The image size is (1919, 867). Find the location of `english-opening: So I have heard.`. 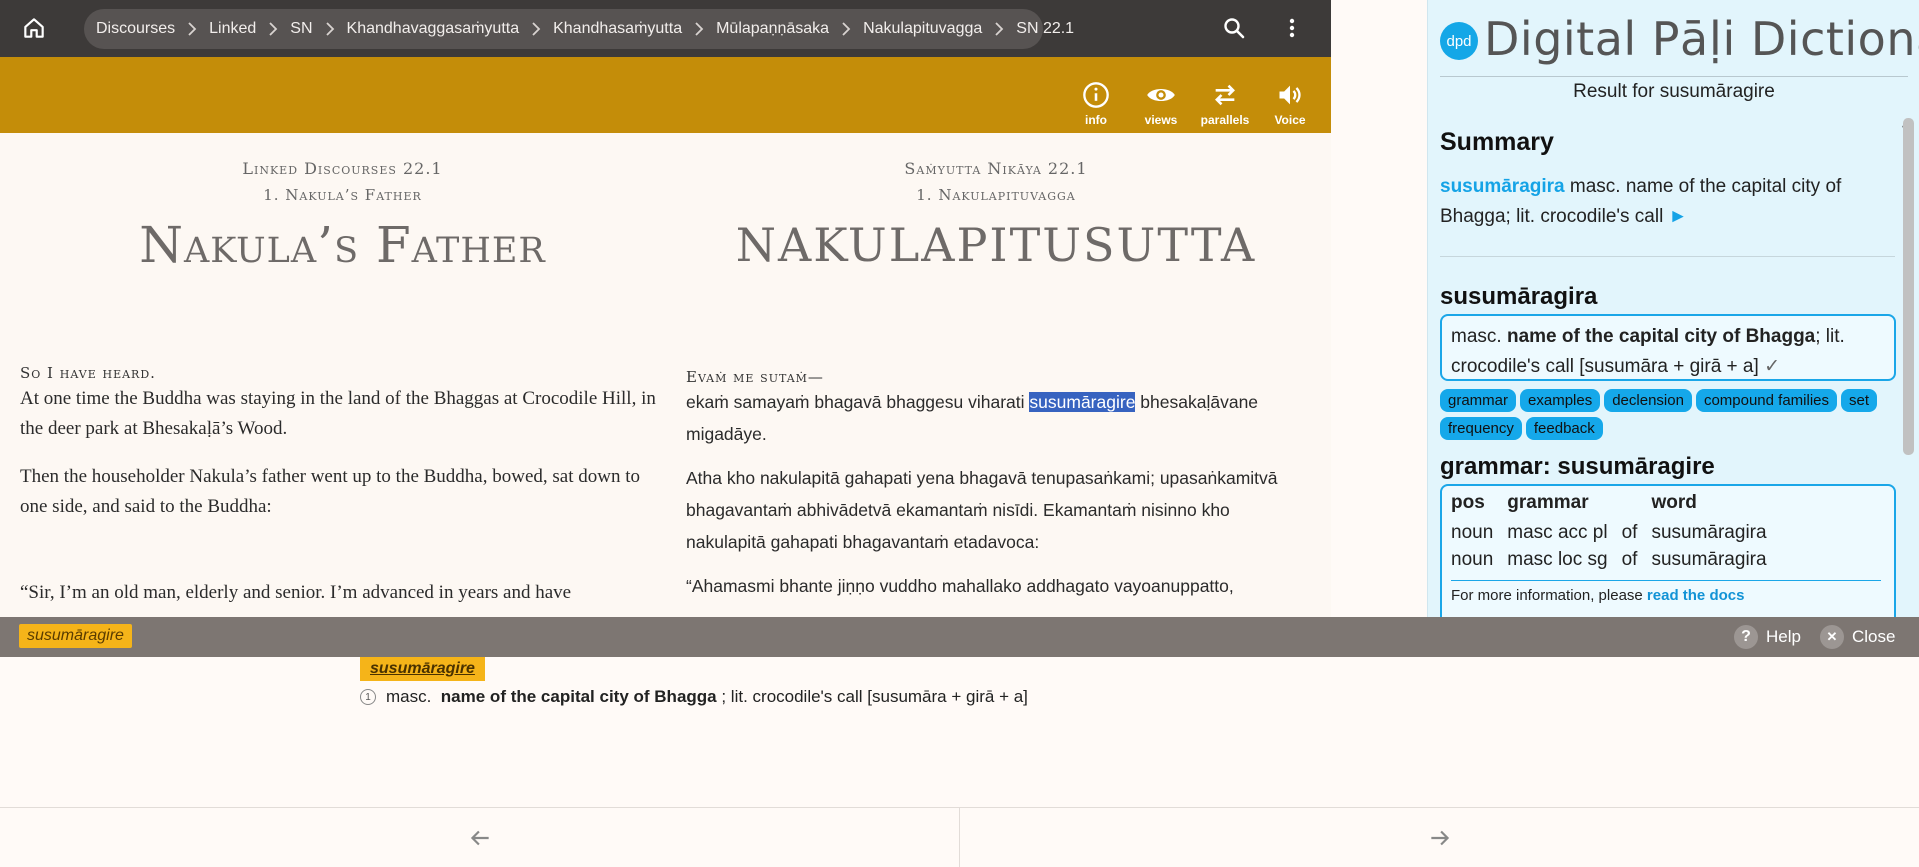

english-opening: So I have heard. is located at coordinates (88, 373).